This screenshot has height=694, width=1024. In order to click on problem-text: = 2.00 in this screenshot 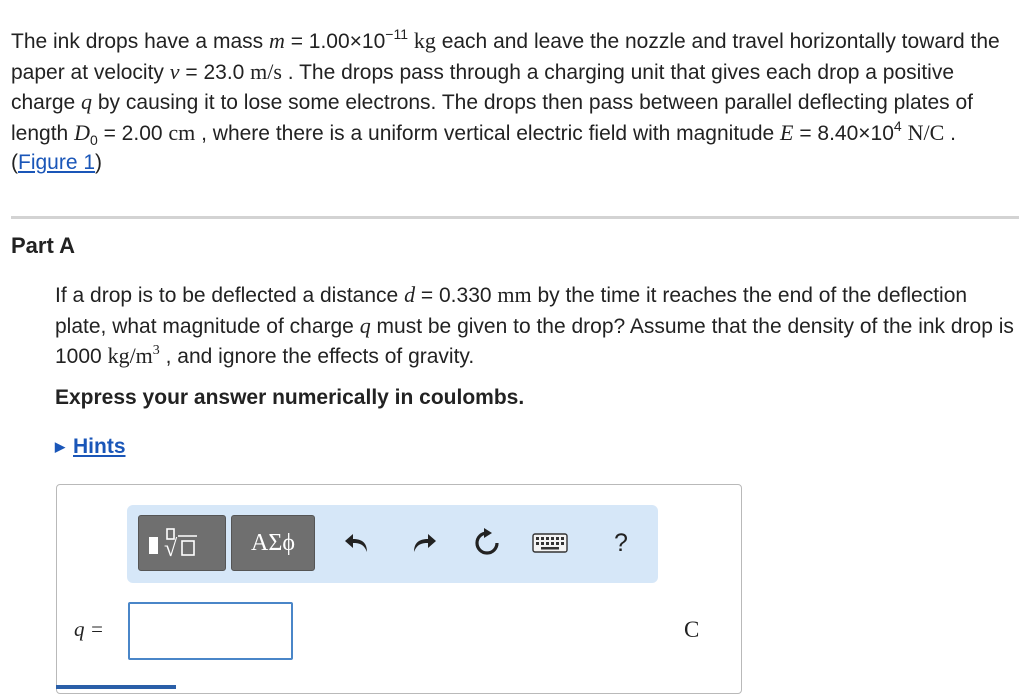, I will do `click(133, 133)`.